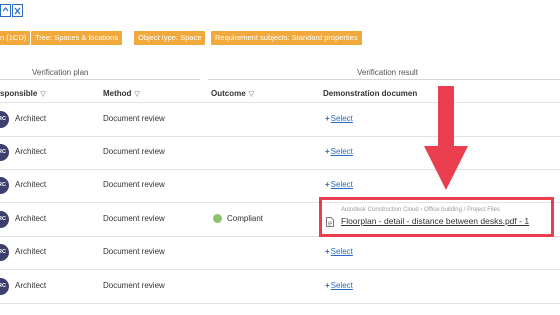 The width and height of the screenshot is (560, 315). Describe the element at coordinates (232, 93) in the screenshot. I see `column-header-outcome: Outcome ▽` at that location.